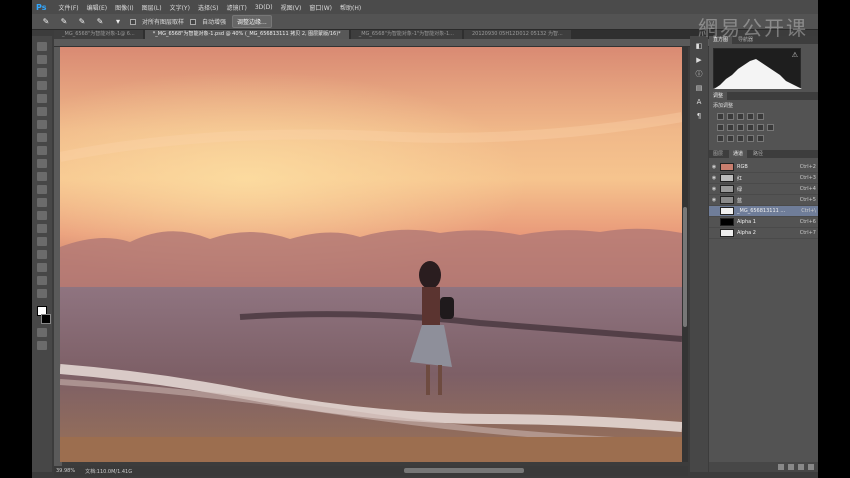 This screenshot has height=478, width=850. Describe the element at coordinates (42, 124) in the screenshot. I see `healing-brush-icon` at that location.